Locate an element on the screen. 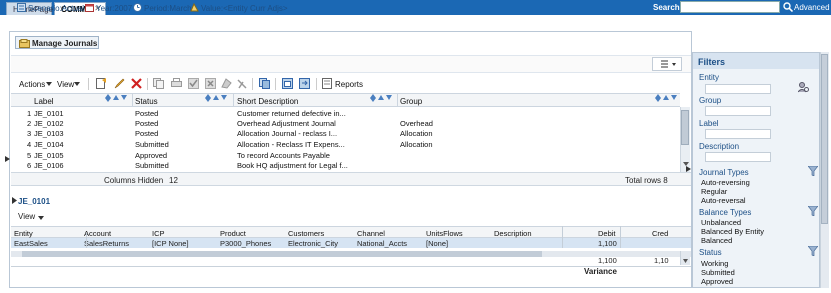  journal-type-option: Auto-reversal is located at coordinates (723, 200).